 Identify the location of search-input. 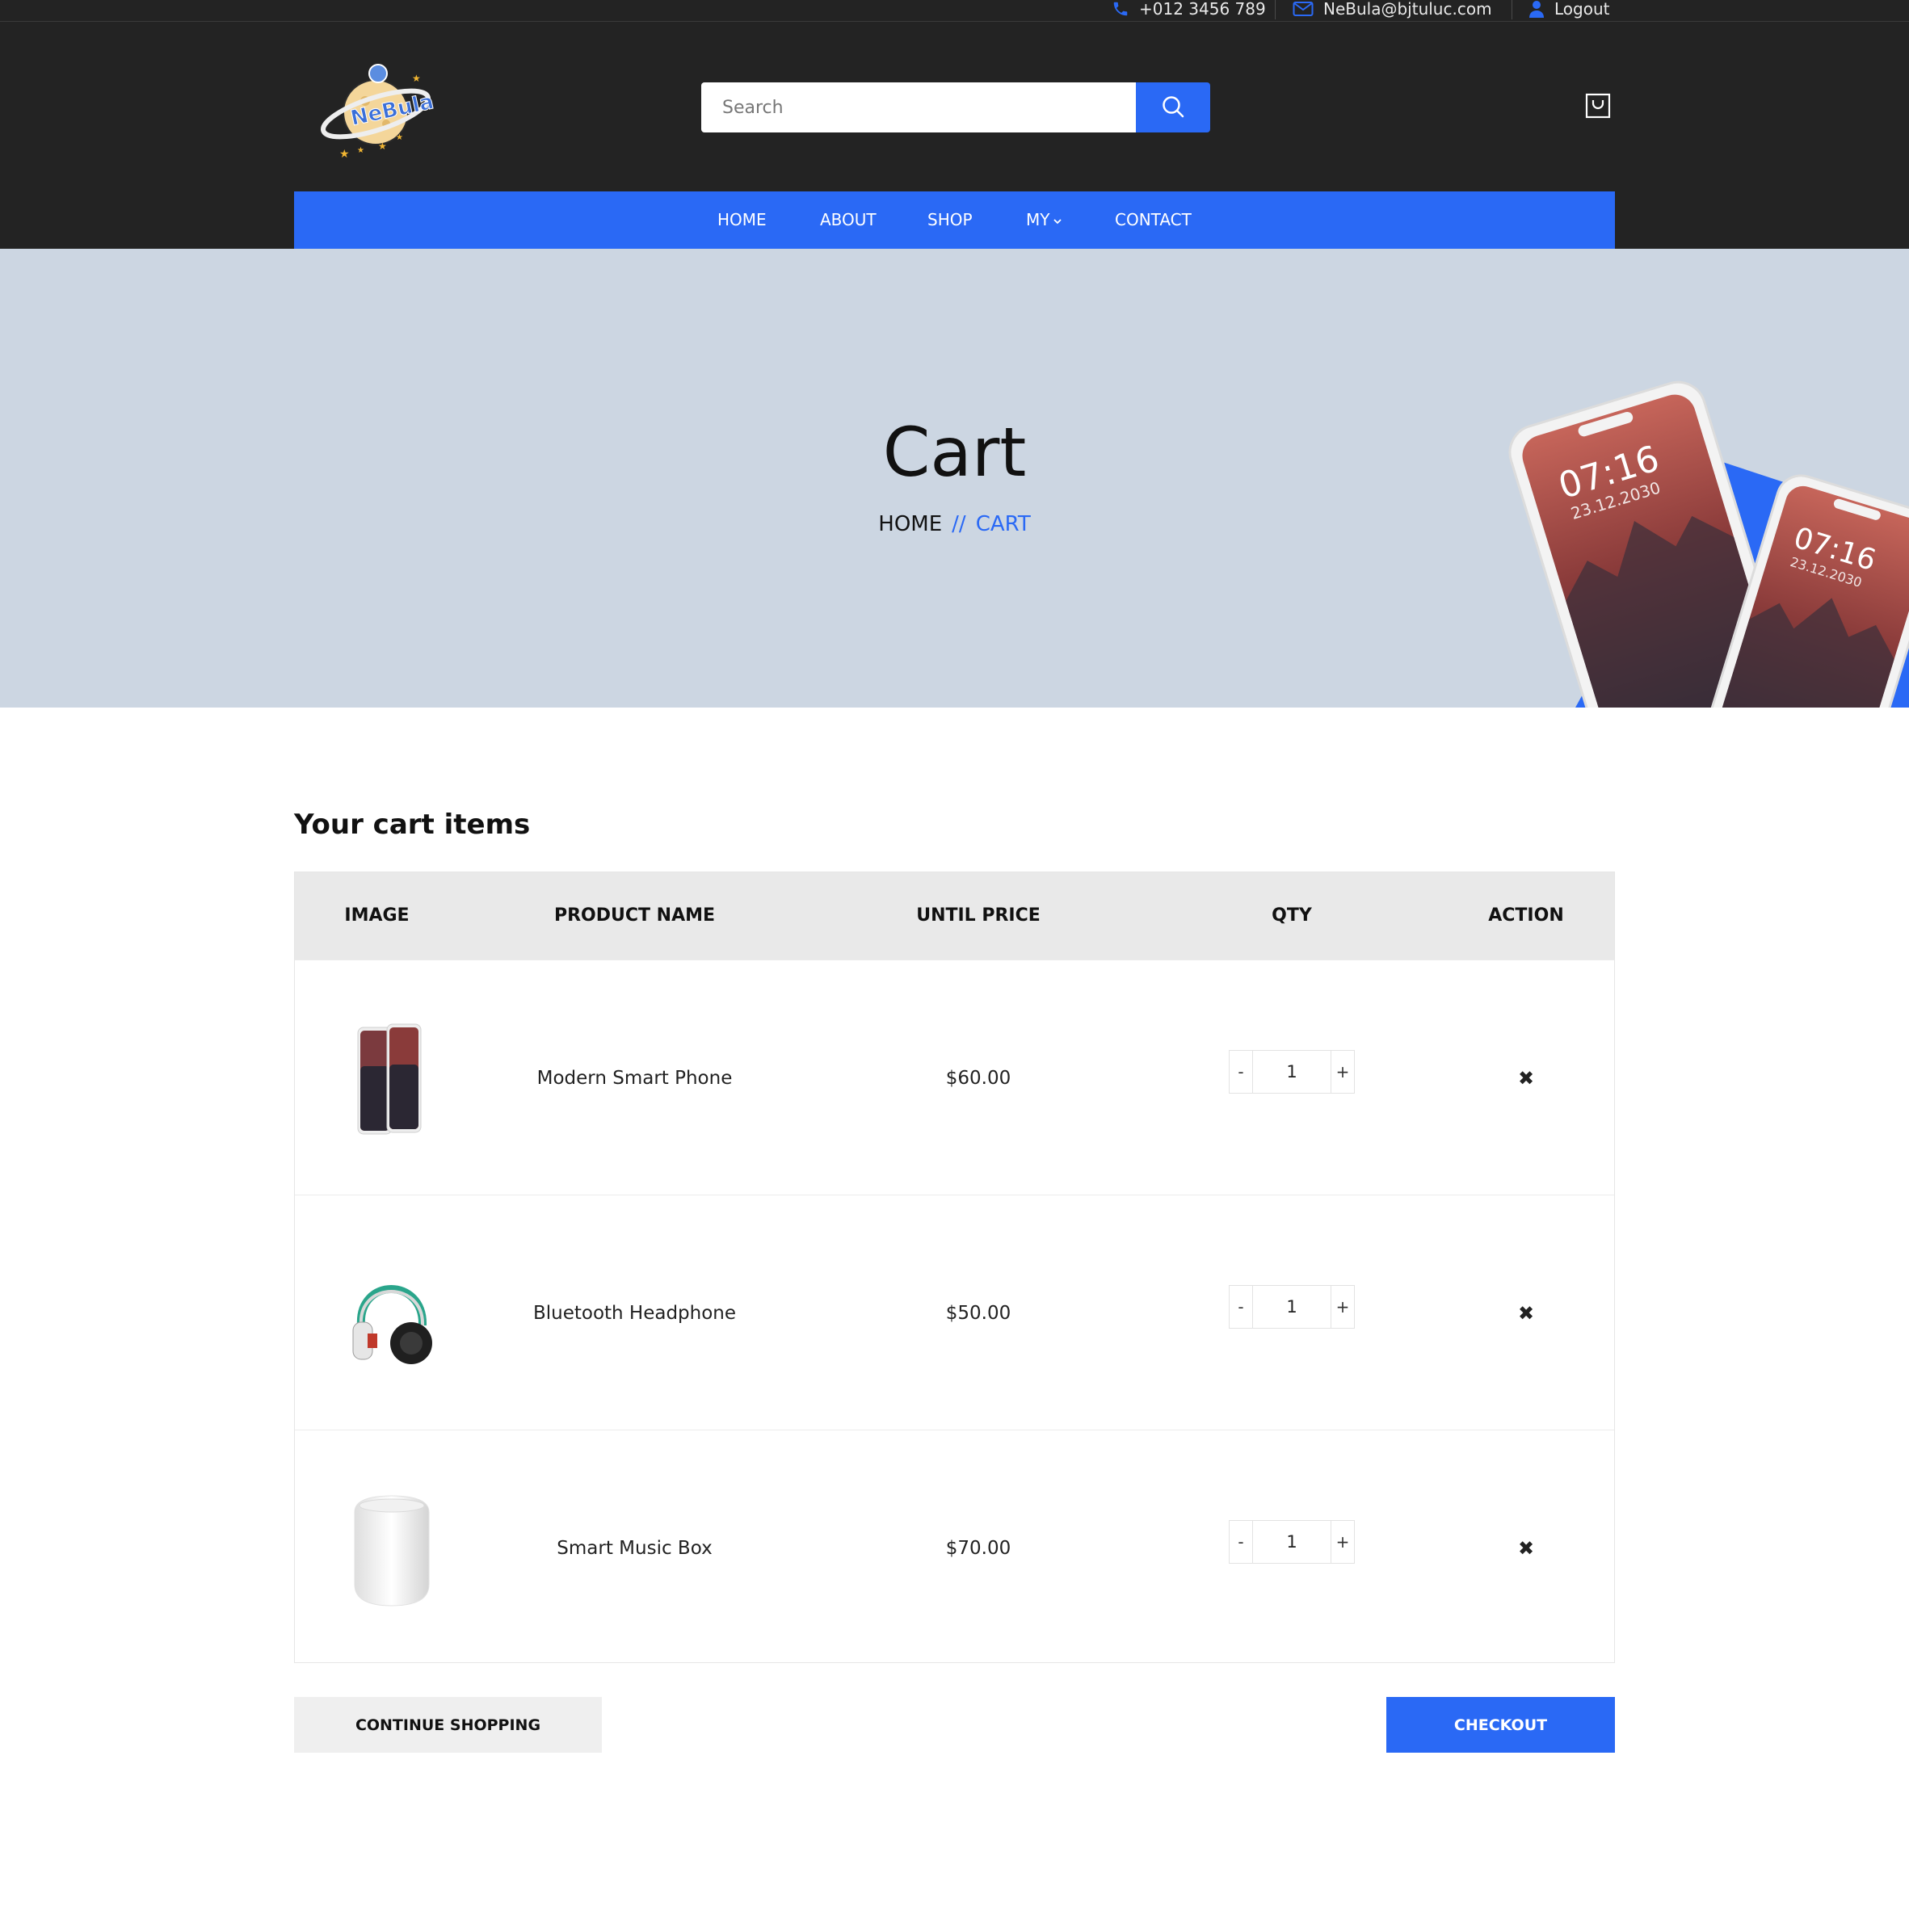
(918, 107).